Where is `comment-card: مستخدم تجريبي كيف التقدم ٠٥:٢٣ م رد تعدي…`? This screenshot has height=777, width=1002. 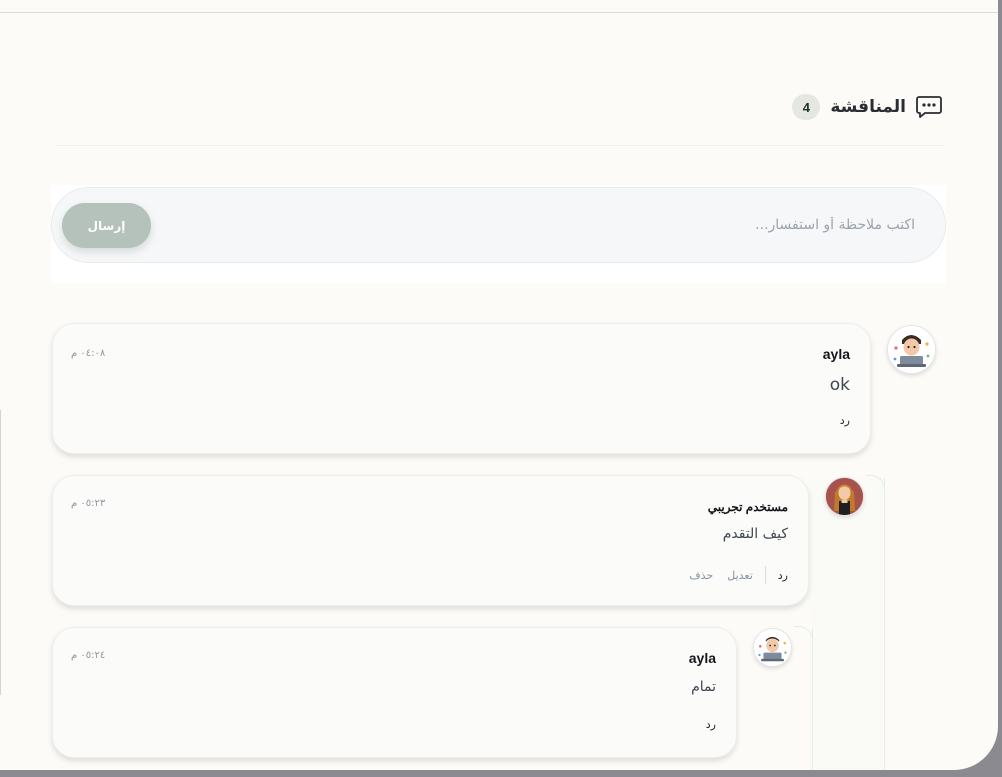
comment-card: مستخدم تجريبي كيف التقدم ٠٥:٢٣ م رد تعدي… is located at coordinates (430, 540).